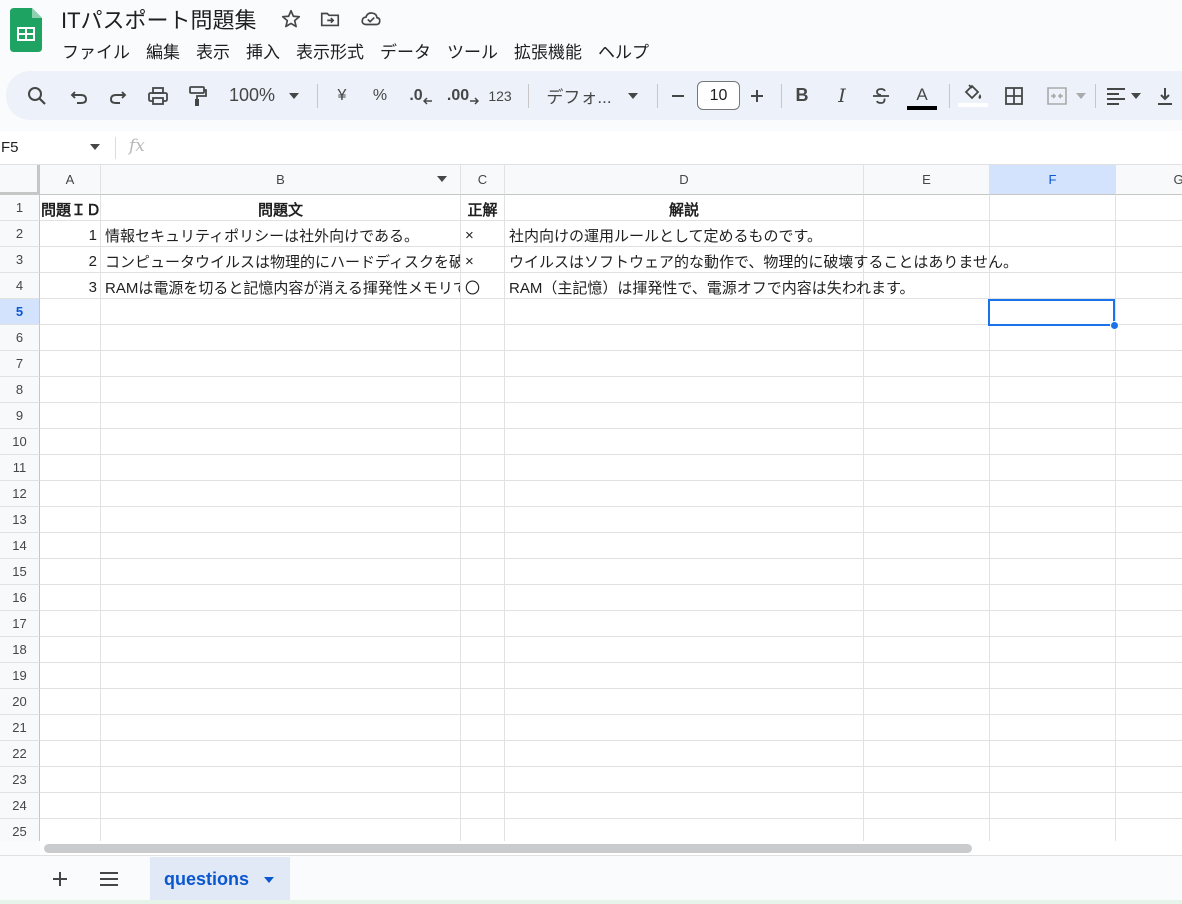 This screenshot has height=904, width=1182. Describe the element at coordinates (678, 95) in the screenshot. I see `decrease-font-size-button` at that location.